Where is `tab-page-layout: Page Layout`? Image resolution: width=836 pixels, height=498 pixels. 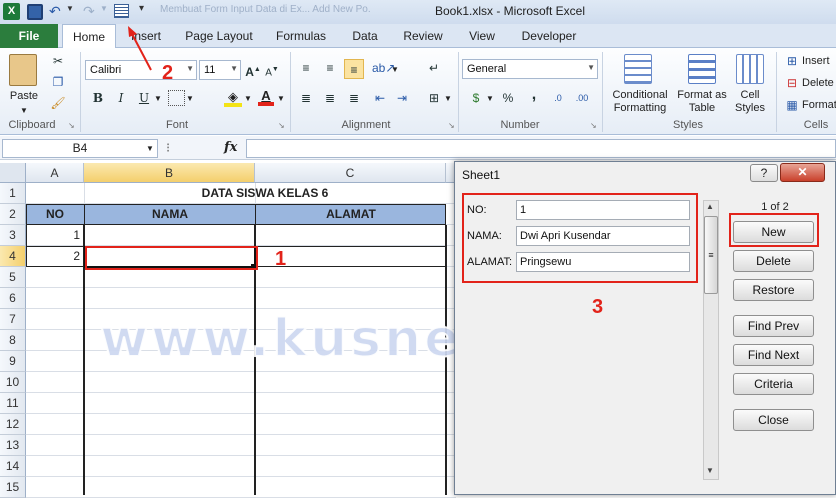
tab-page-layout: Page Layout is located at coordinates (219, 36).